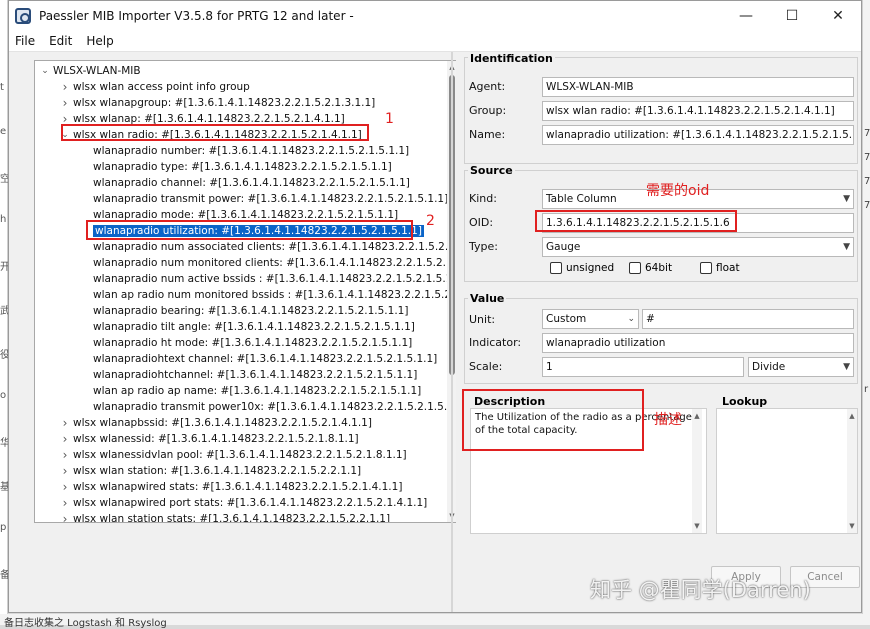 This screenshot has height=629, width=870. What do you see at coordinates (748, 319) in the screenshot?
I see `unit-custom-field: #` at bounding box center [748, 319].